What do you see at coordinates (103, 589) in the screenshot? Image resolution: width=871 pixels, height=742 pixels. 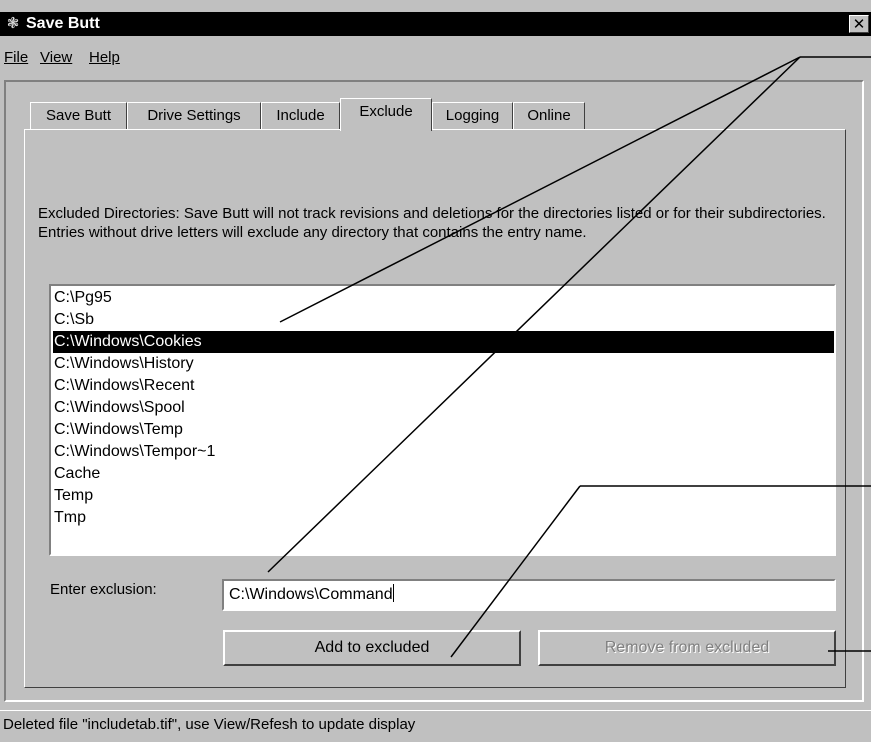 I see `exclusion-label: Enter exclusion:` at bounding box center [103, 589].